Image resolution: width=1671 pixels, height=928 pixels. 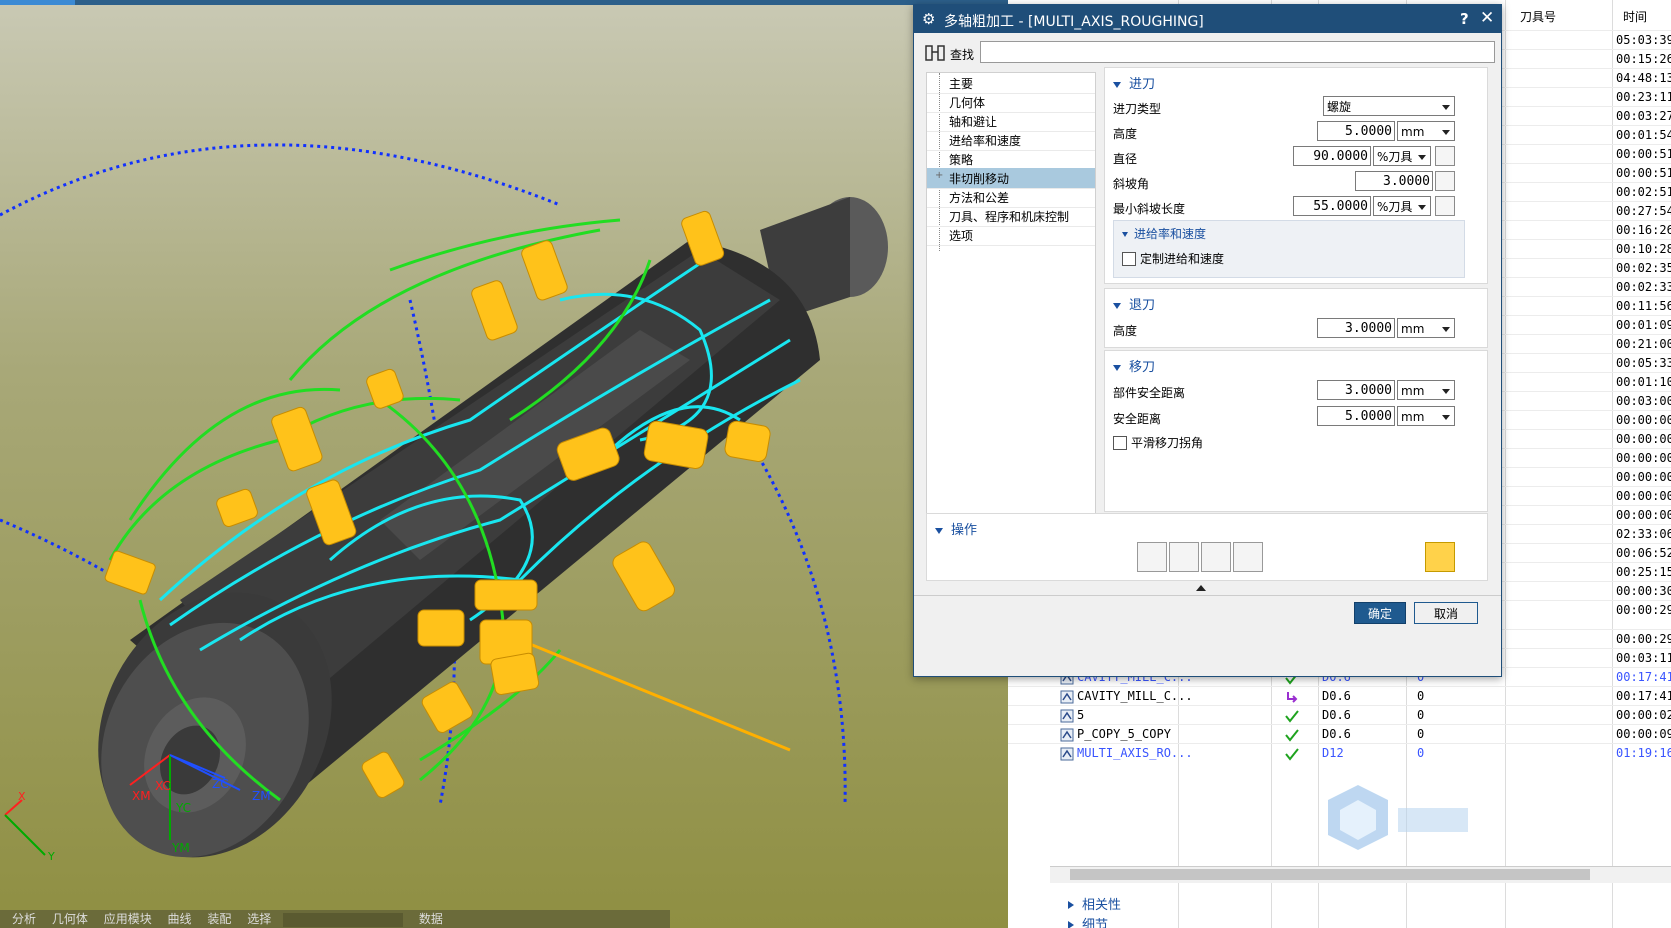 What do you see at coordinates (1134, 82) in the screenshot?
I see `engage-header: 进刀` at bounding box center [1134, 82].